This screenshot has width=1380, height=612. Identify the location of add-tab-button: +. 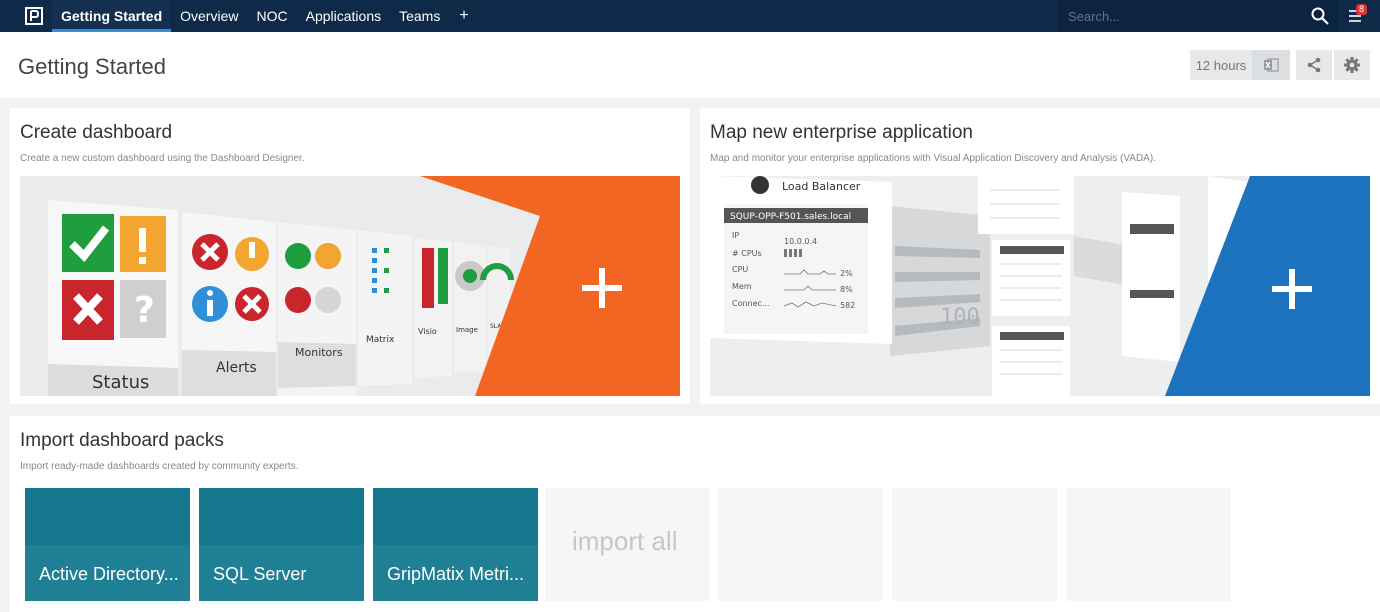
(463, 16).